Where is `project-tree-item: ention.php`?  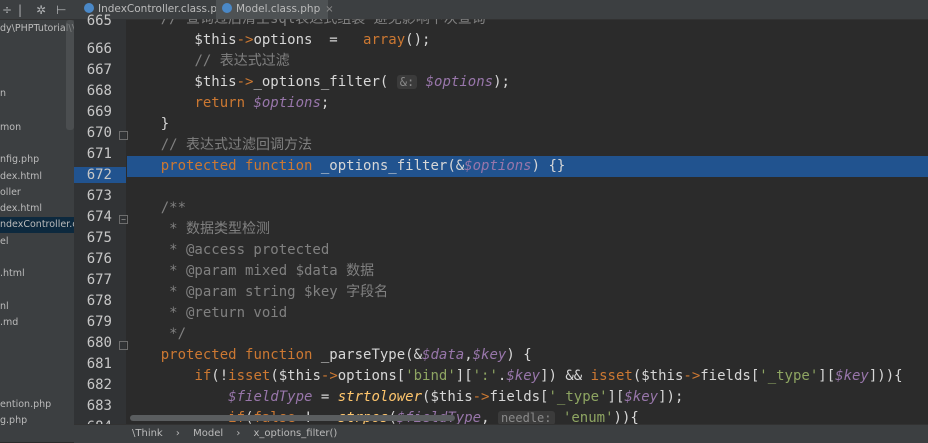 project-tree-item: ention.php is located at coordinates (25, 405).